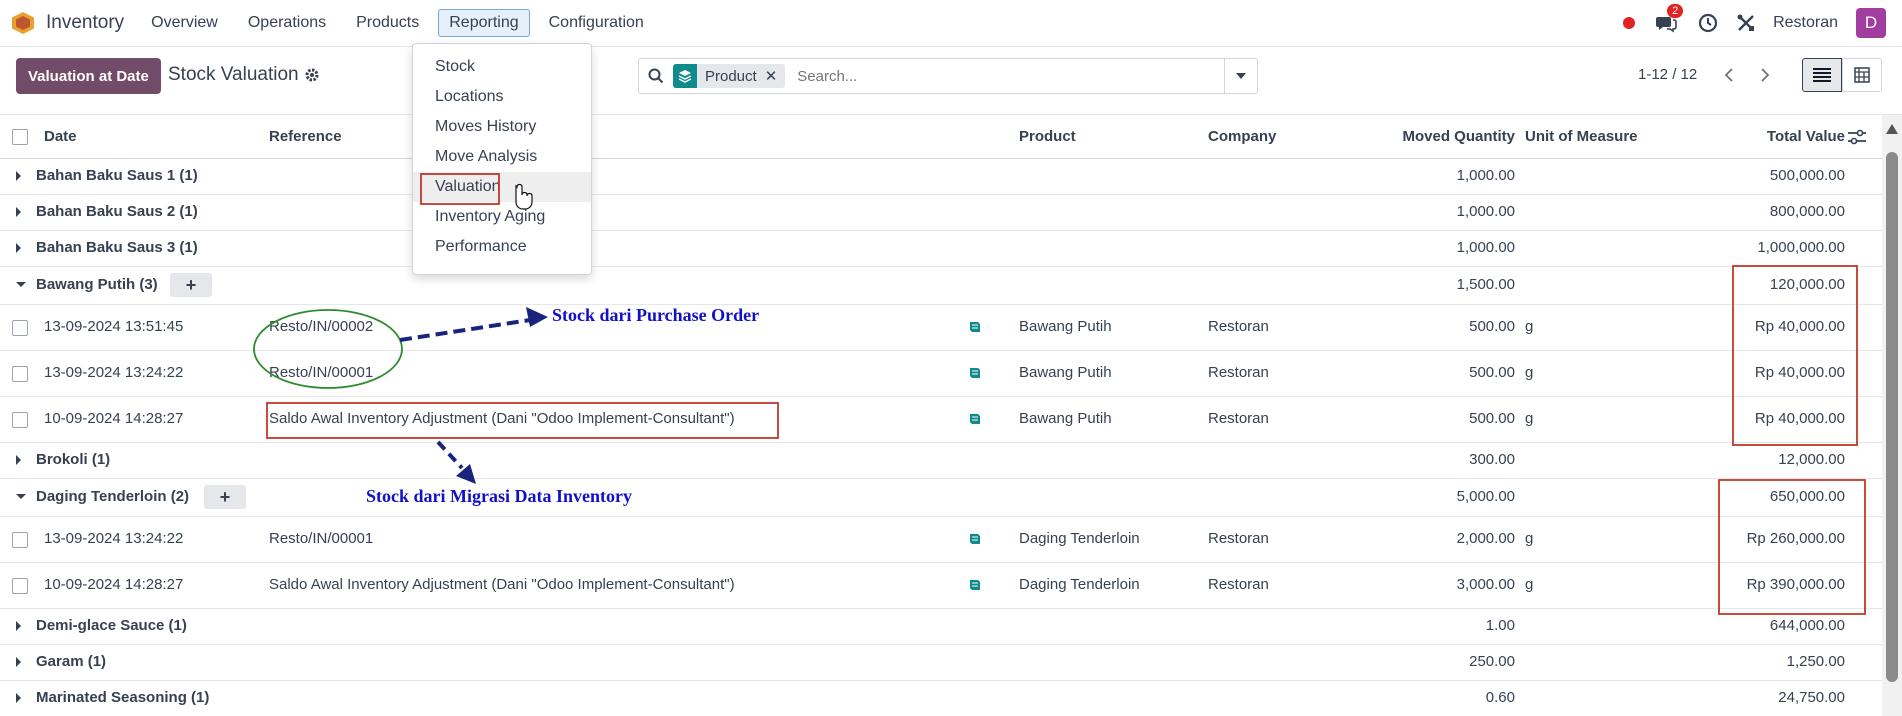 This screenshot has height=716, width=1902. I want to click on daging-tenderloin-value-box, so click(1792, 547).